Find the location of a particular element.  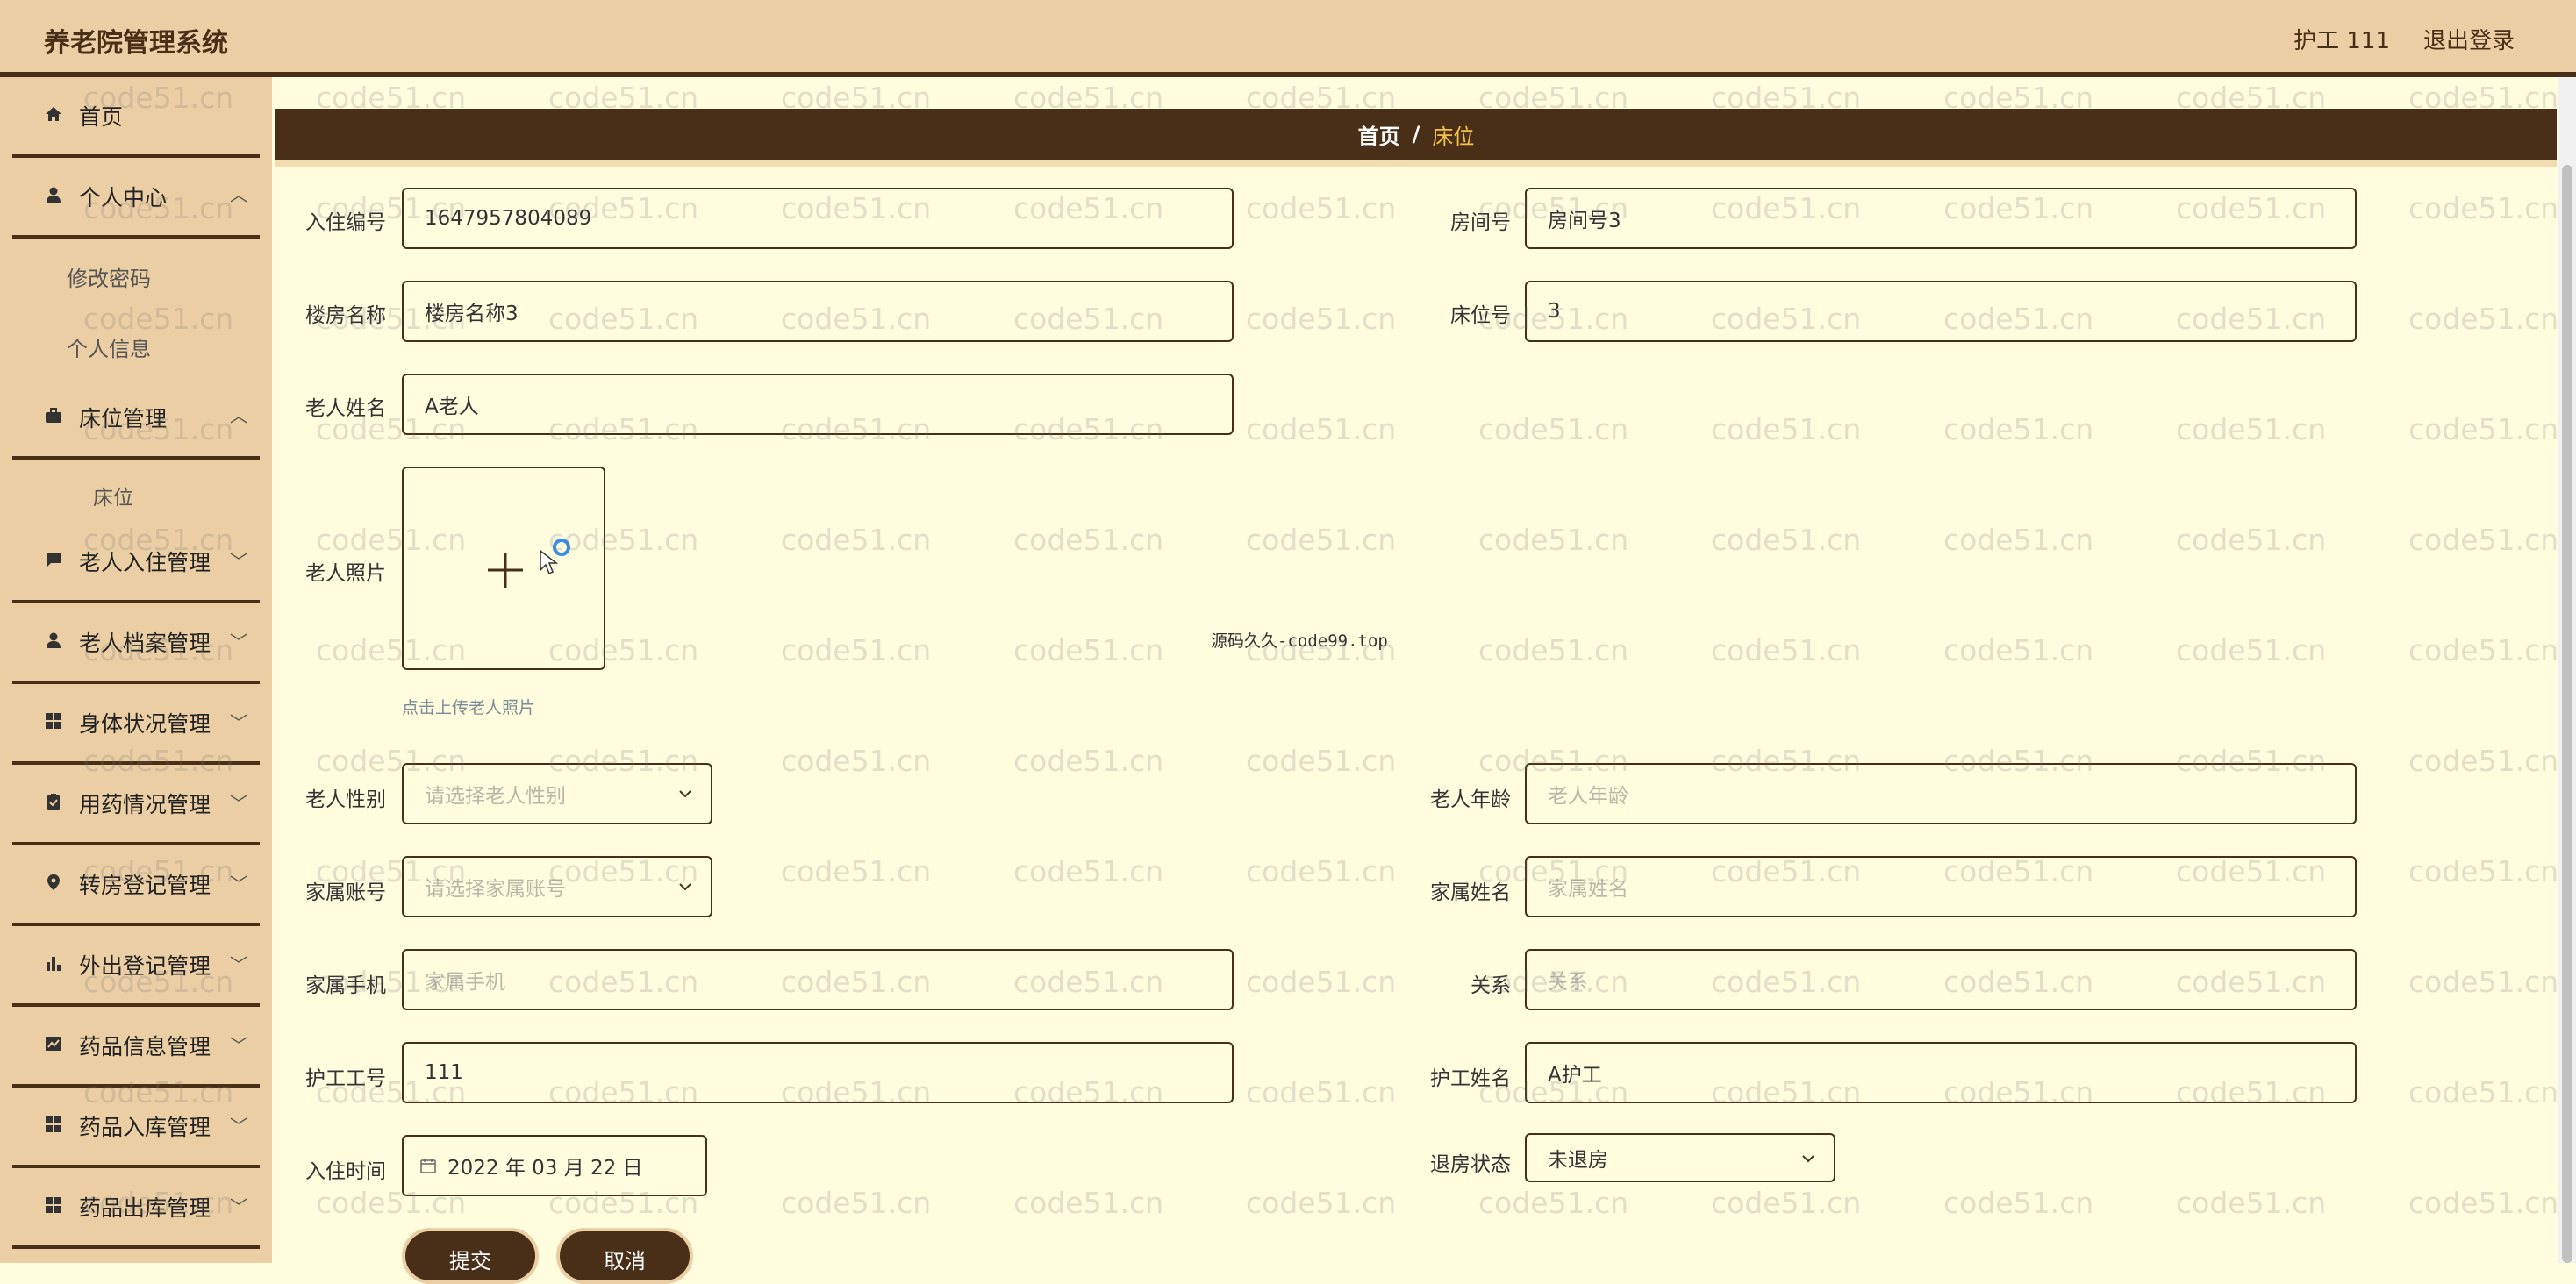

chevron-up-icon: ﹀ is located at coordinates (238, 414).